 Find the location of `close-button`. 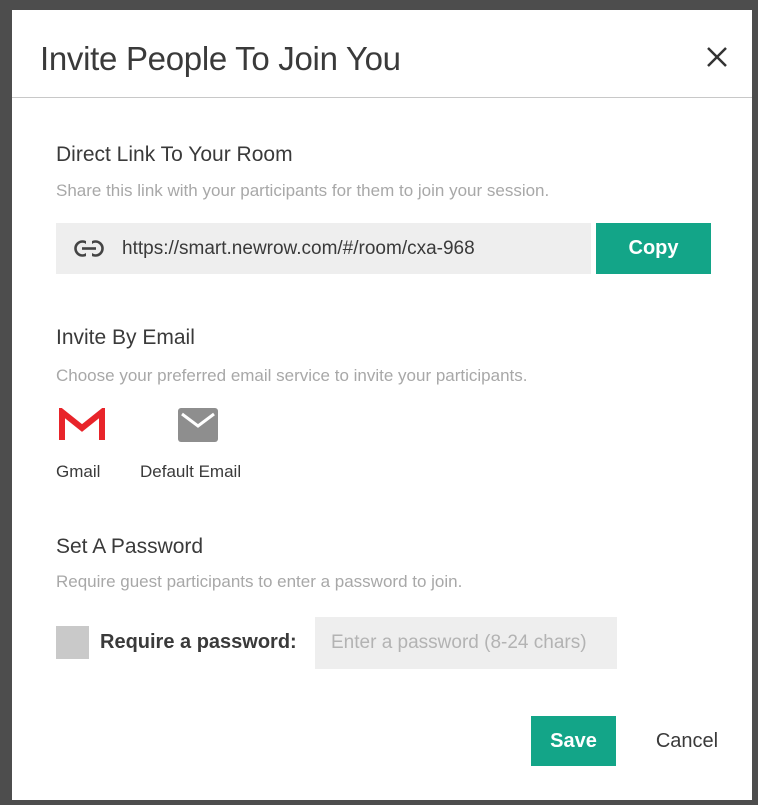

close-button is located at coordinates (717, 57).